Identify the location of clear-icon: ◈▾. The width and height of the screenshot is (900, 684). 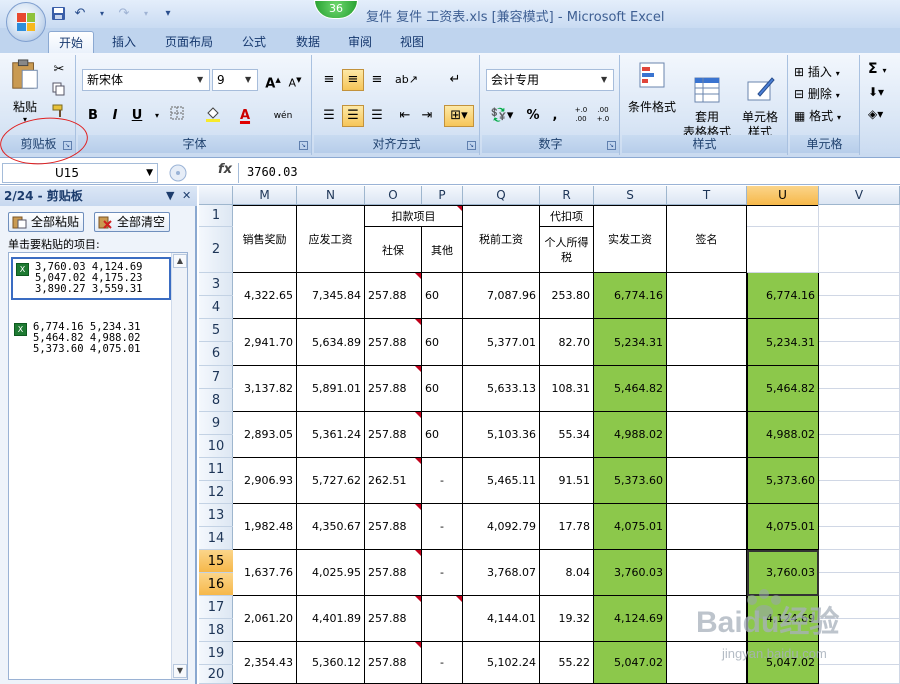
(875, 114).